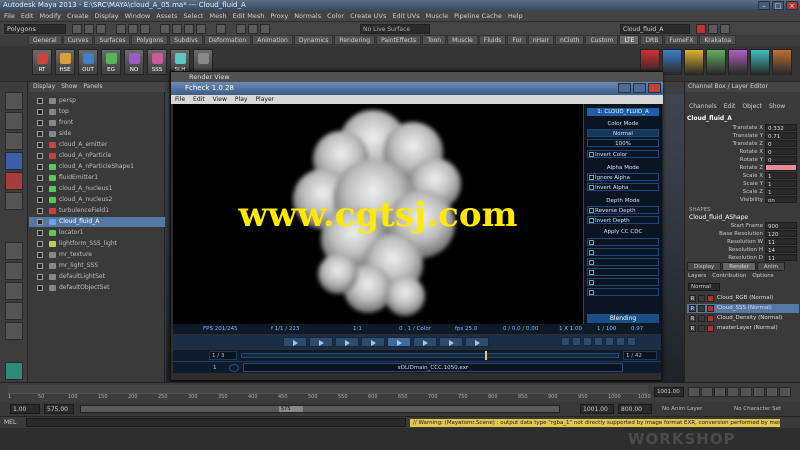  What do you see at coordinates (639, 88) in the screenshot?
I see `fcheck-maximize-button` at bounding box center [639, 88].